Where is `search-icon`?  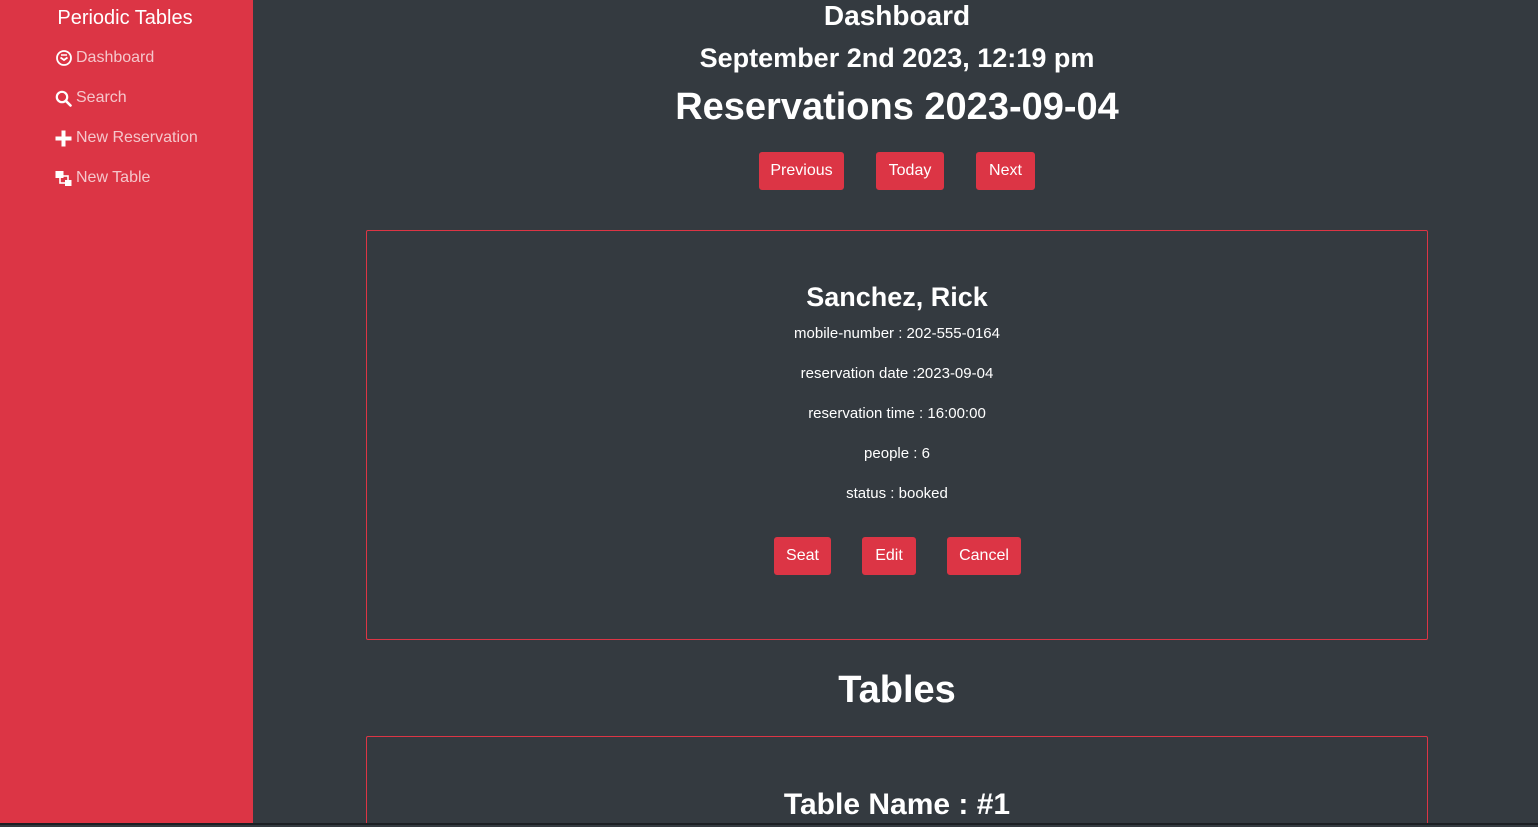 search-icon is located at coordinates (63, 98).